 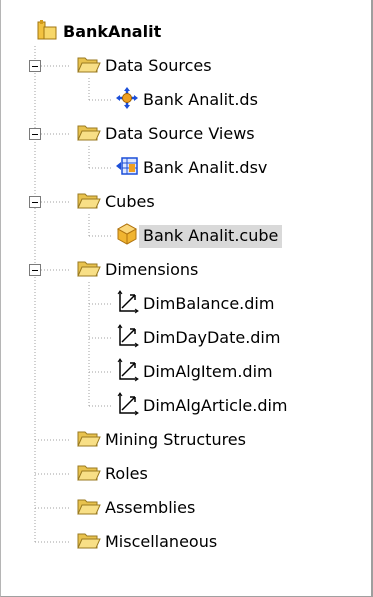 I want to click on tree-item-dimalgarticle-dim: DimAlgArticle.dim, so click(x=203, y=406).